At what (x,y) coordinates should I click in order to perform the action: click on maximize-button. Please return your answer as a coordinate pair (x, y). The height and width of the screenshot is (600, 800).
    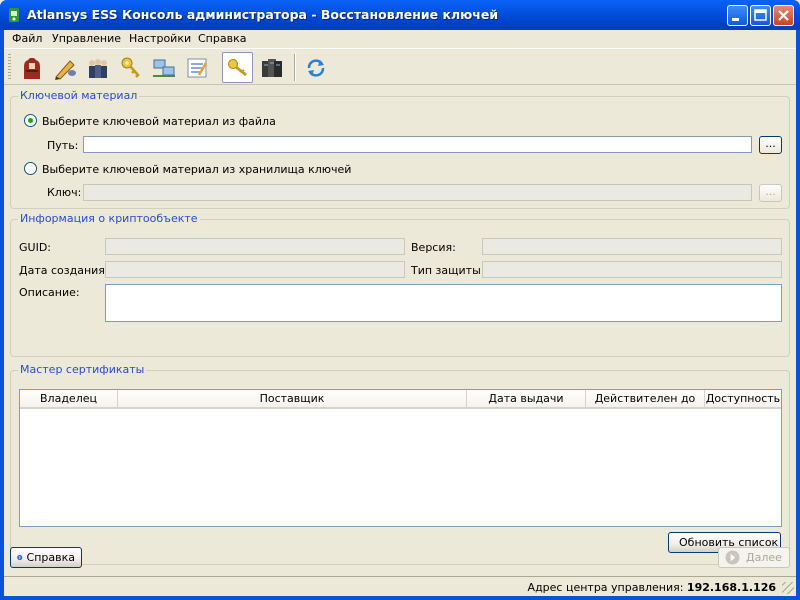
    Looking at the image, I should click on (760, 15).